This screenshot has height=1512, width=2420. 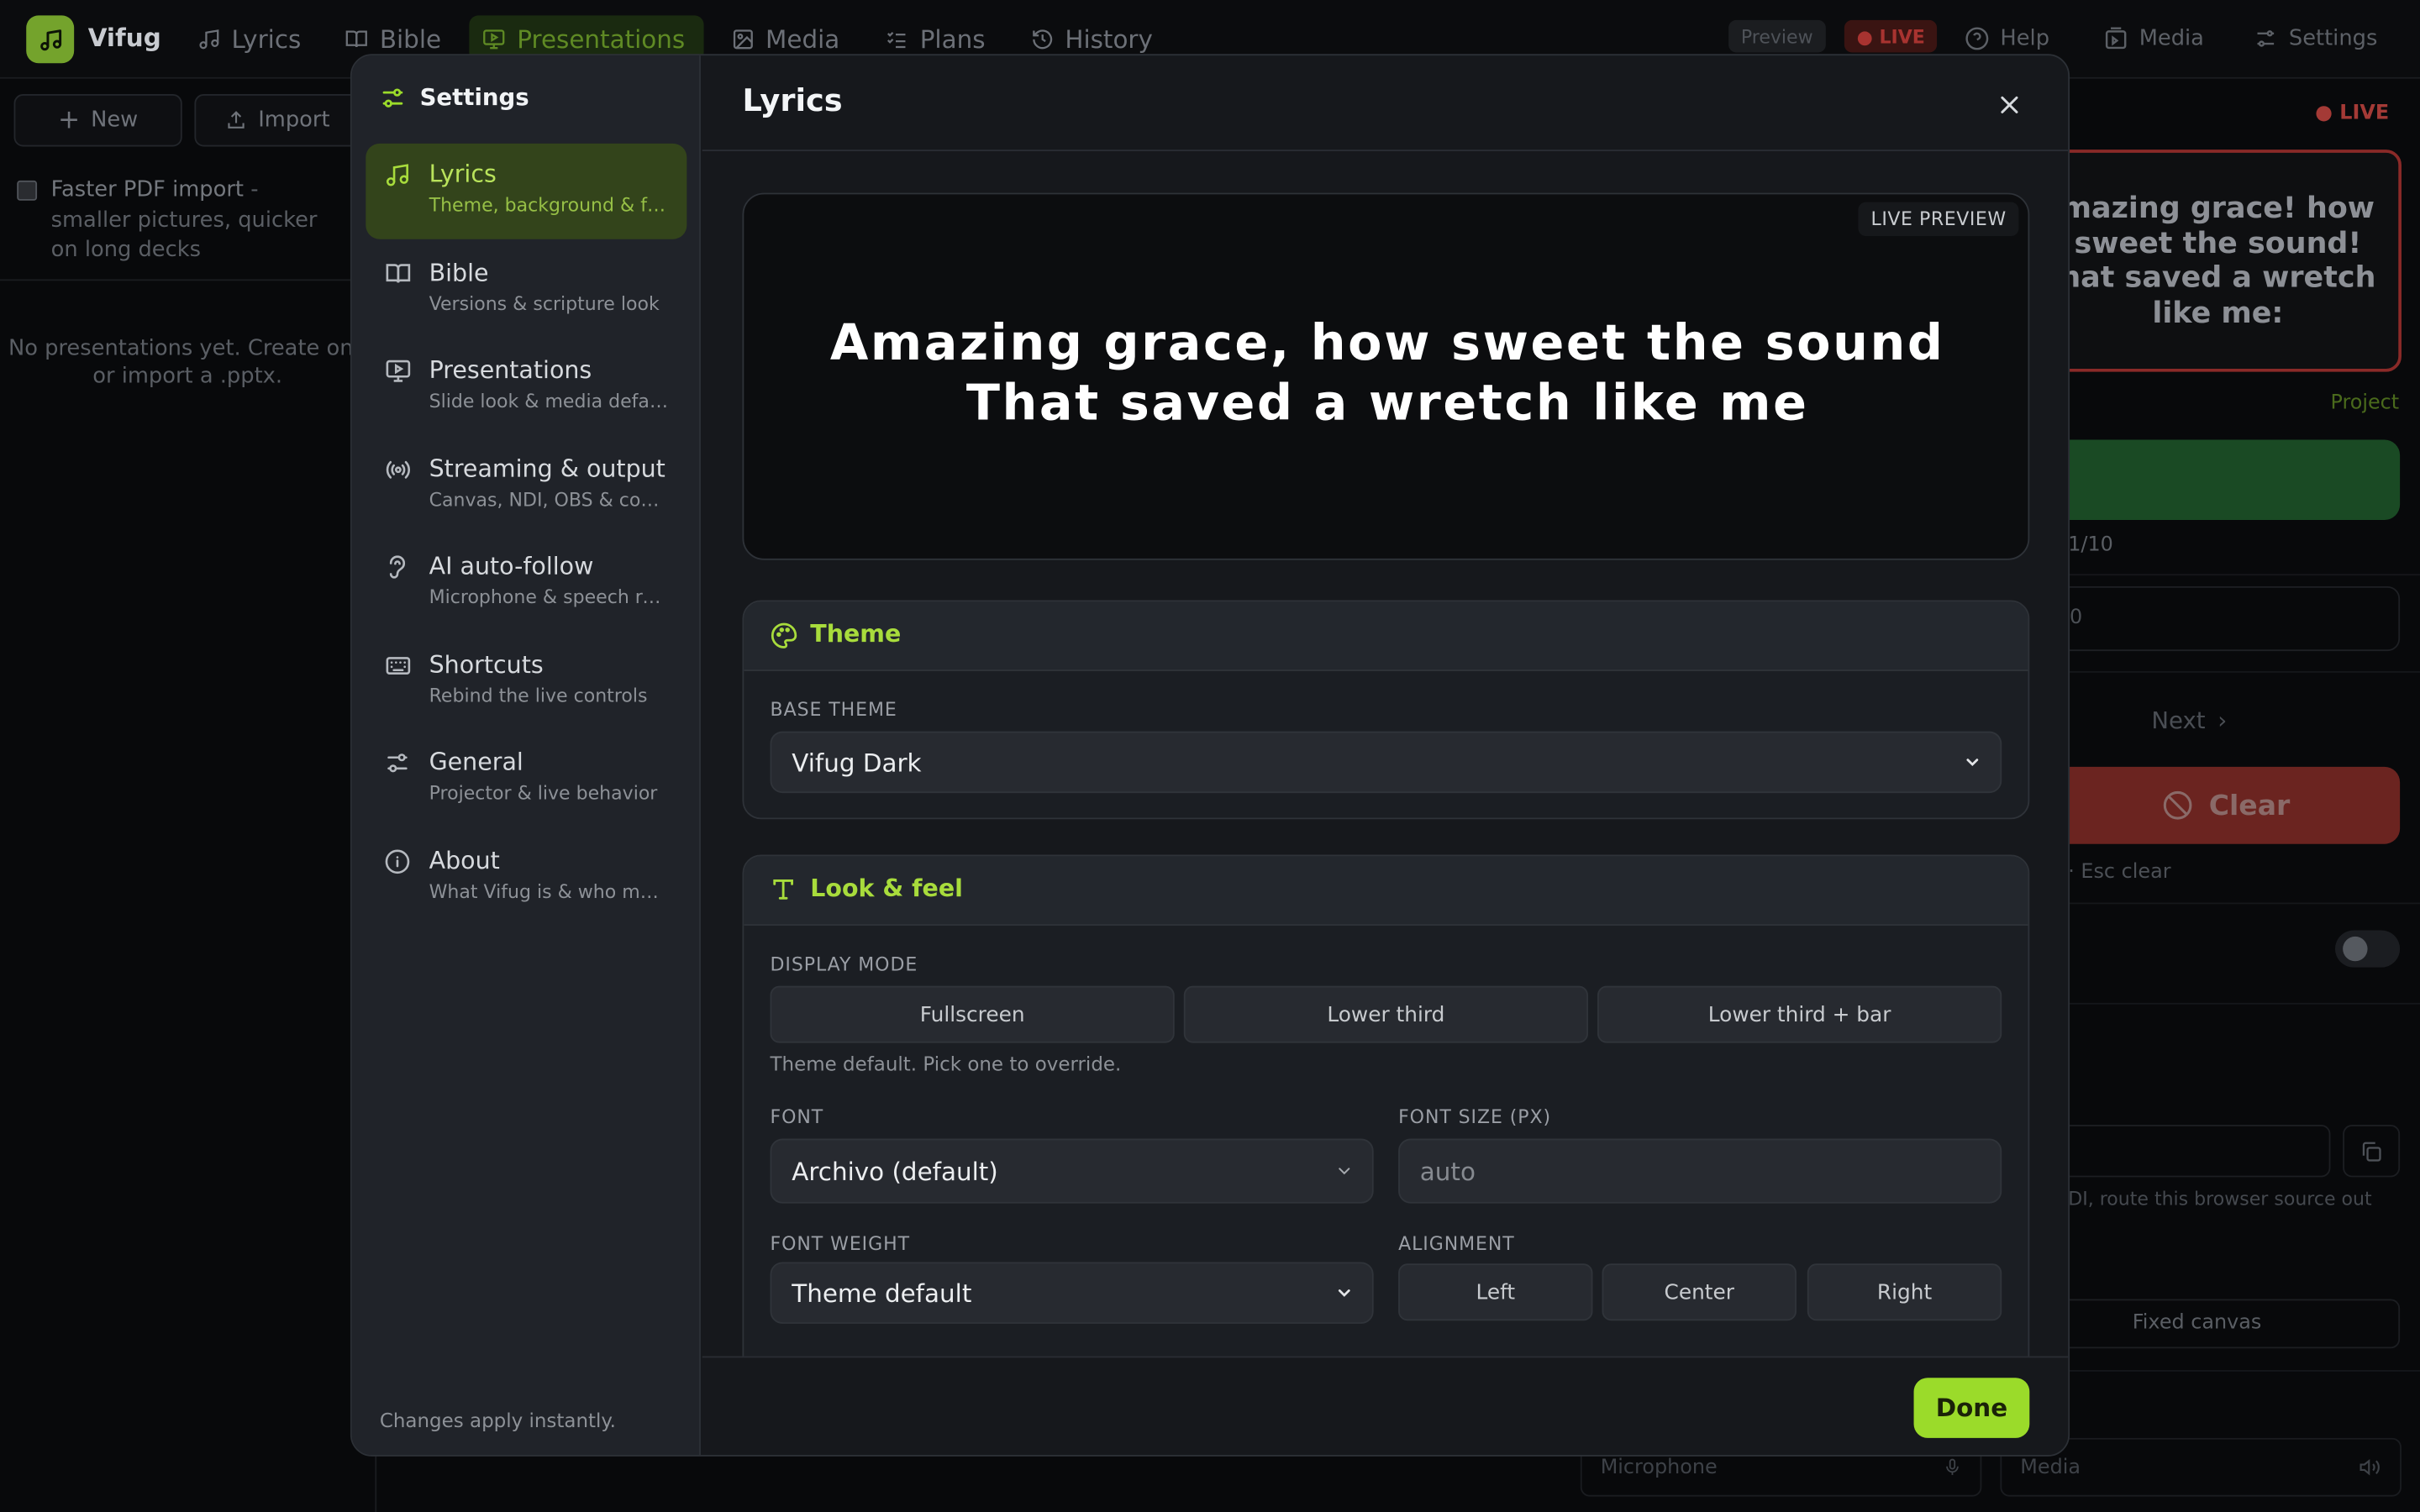 I want to click on mic-icon, so click(x=1952, y=1467).